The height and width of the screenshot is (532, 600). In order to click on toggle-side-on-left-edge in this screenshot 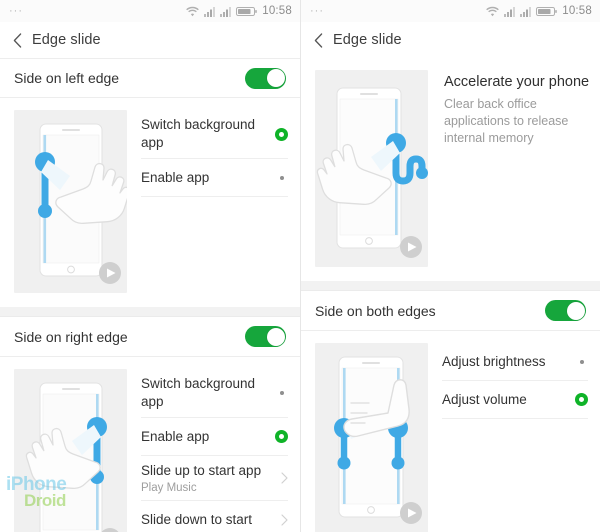, I will do `click(265, 78)`.